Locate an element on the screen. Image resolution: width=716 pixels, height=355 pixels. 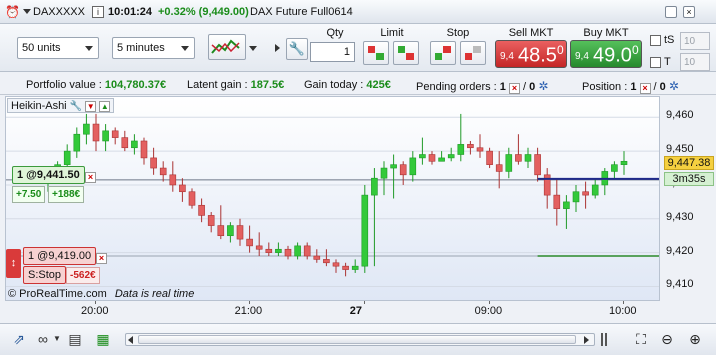
scroll-thumb is located at coordinates (357, 339).